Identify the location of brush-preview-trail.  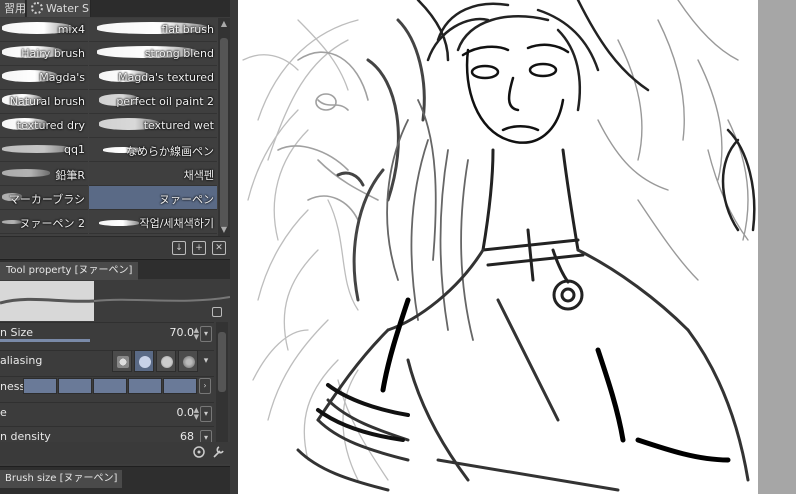
(162, 299).